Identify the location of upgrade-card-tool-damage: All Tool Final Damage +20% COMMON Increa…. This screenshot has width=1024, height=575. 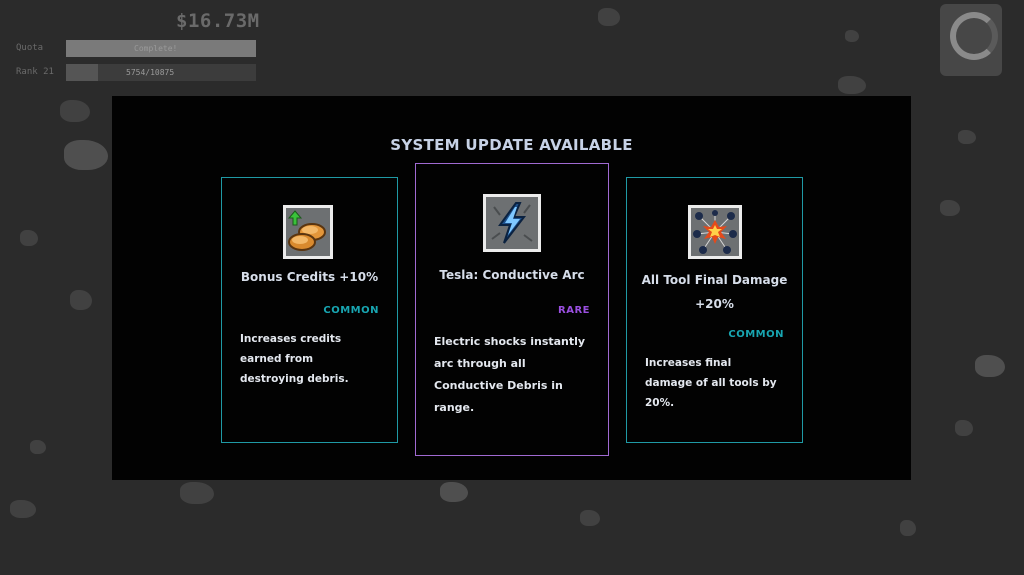
(714, 310).